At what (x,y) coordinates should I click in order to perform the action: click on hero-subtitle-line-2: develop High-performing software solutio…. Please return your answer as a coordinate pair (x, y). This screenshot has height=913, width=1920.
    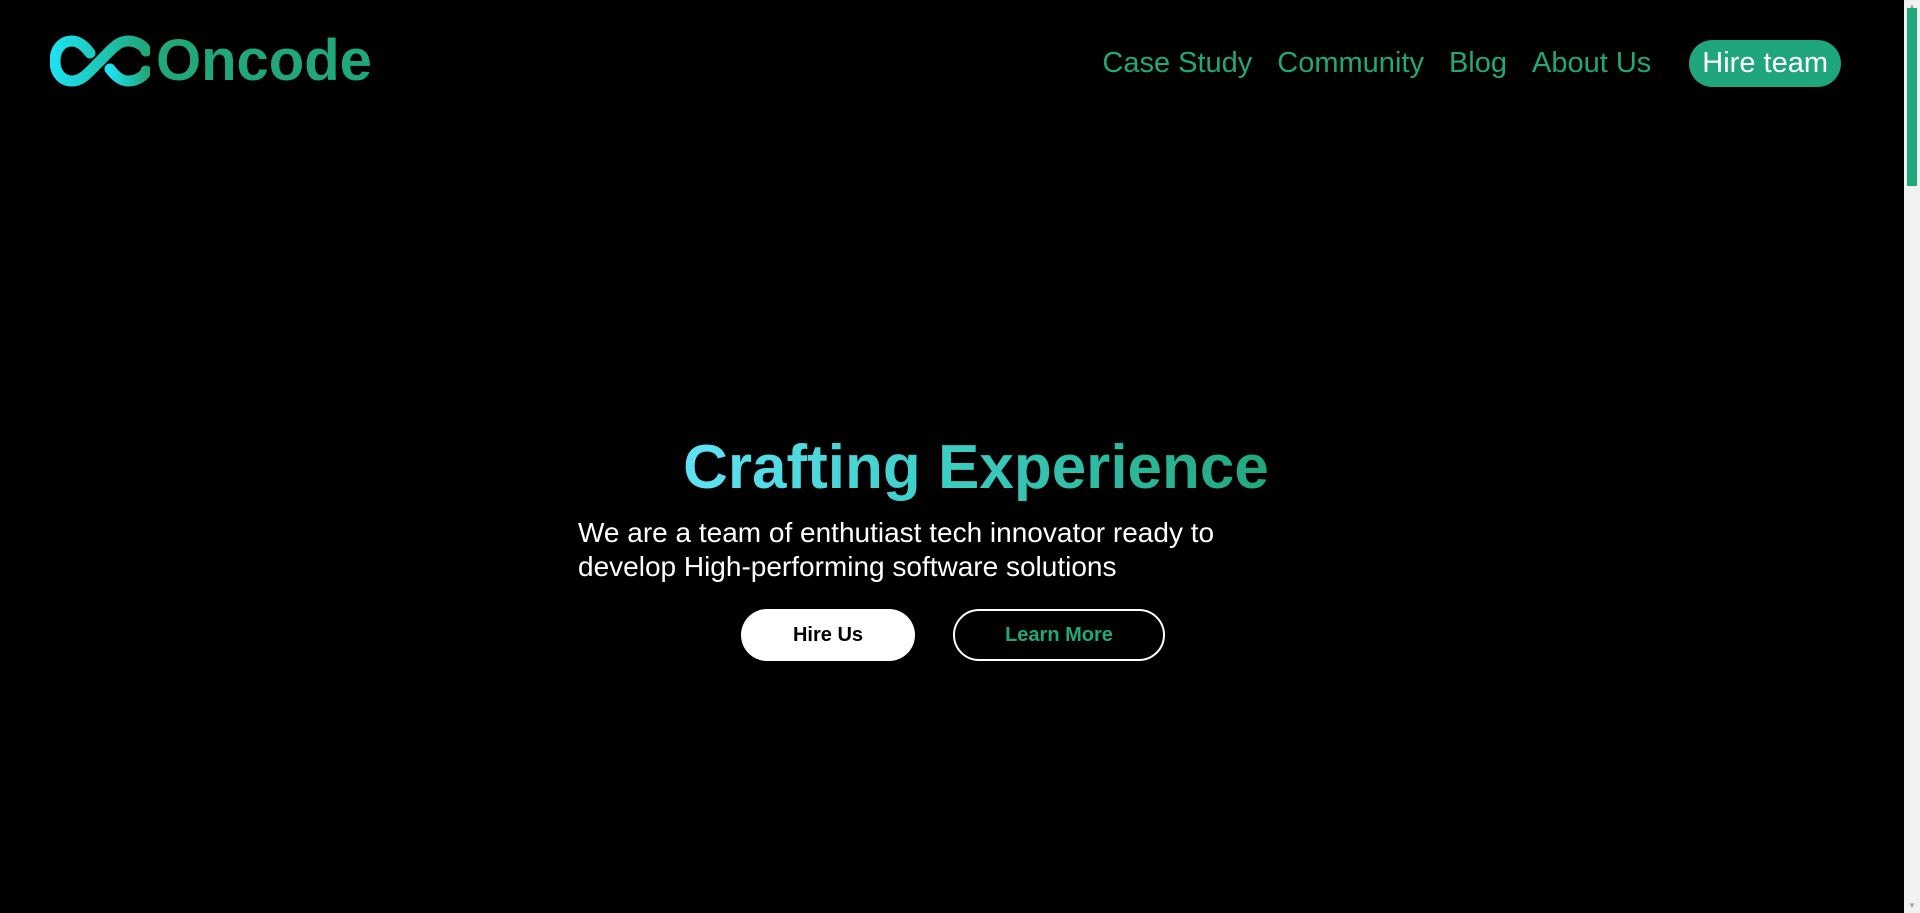
    Looking at the image, I should click on (847, 566).